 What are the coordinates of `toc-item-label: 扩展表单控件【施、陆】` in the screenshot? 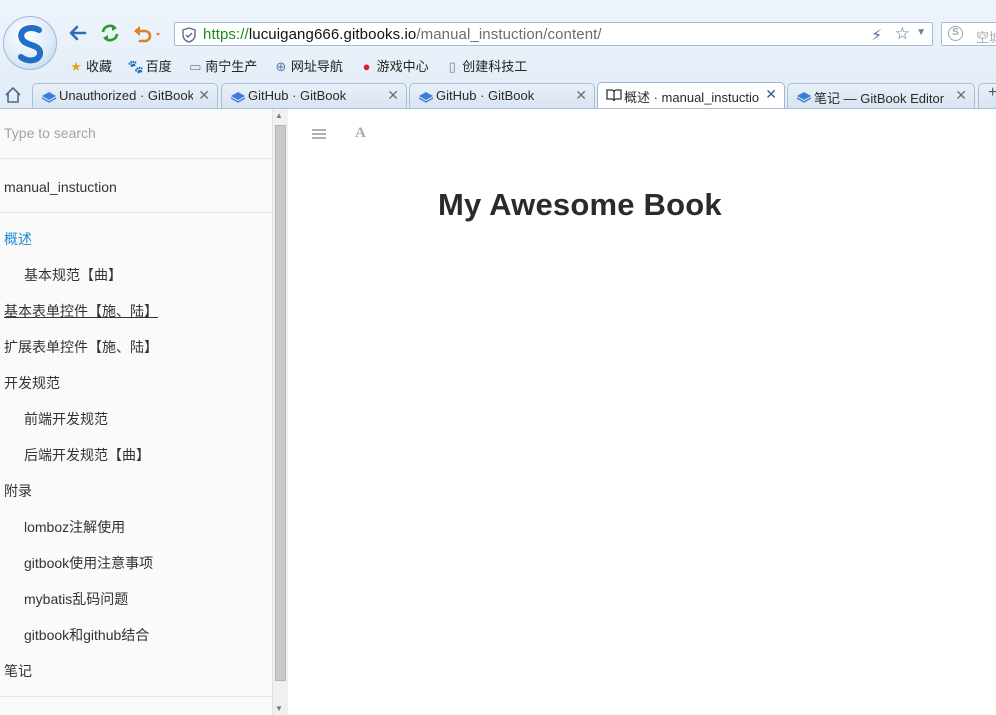 It's located at (81, 347).